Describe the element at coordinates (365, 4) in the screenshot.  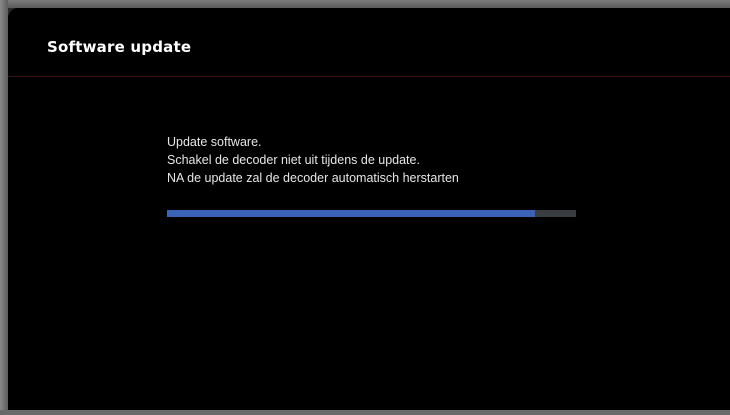
I see `bezel-top-edge` at that location.